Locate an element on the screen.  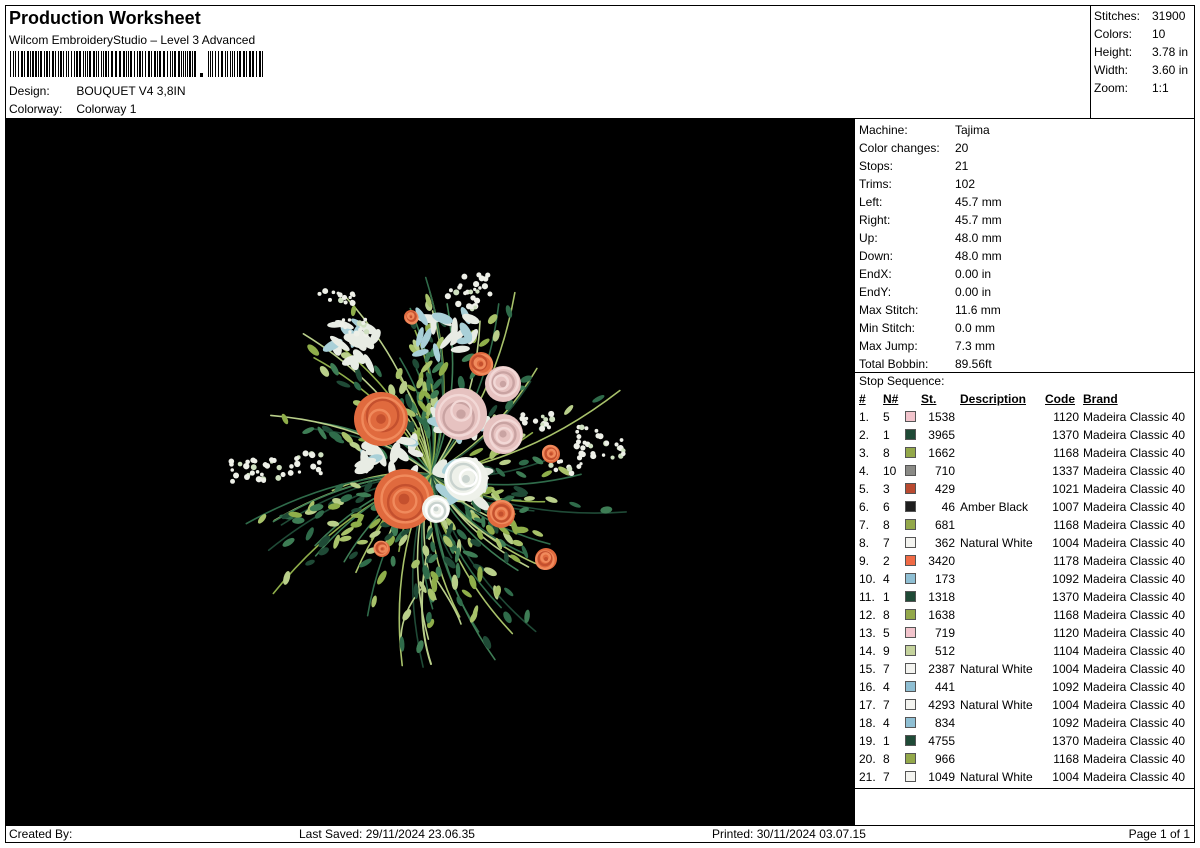
stat-value: 3.78 in is located at coordinates (1170, 52).